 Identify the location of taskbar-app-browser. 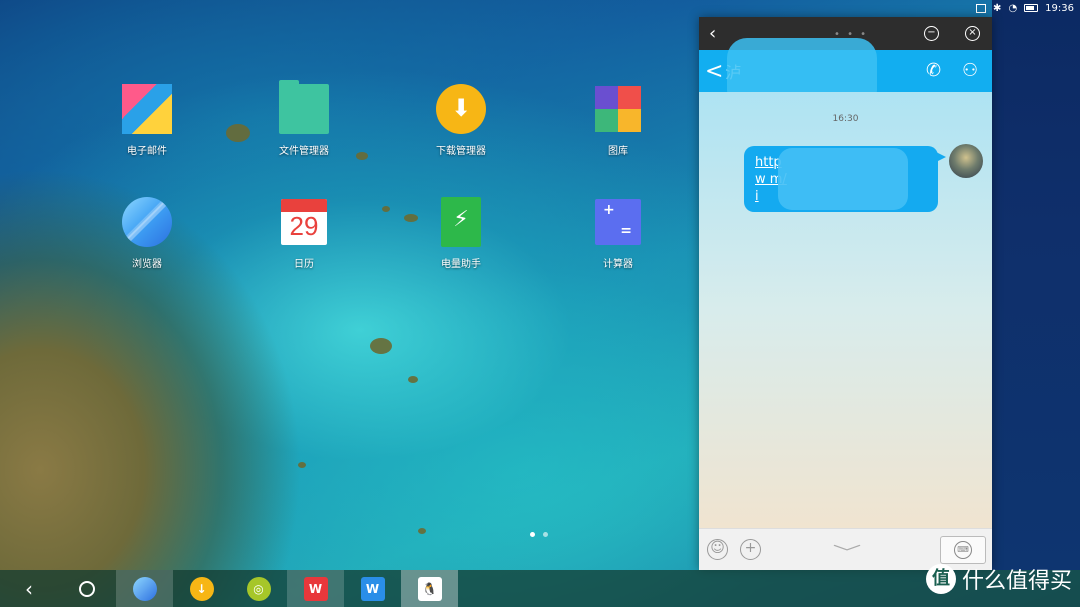
(144, 588).